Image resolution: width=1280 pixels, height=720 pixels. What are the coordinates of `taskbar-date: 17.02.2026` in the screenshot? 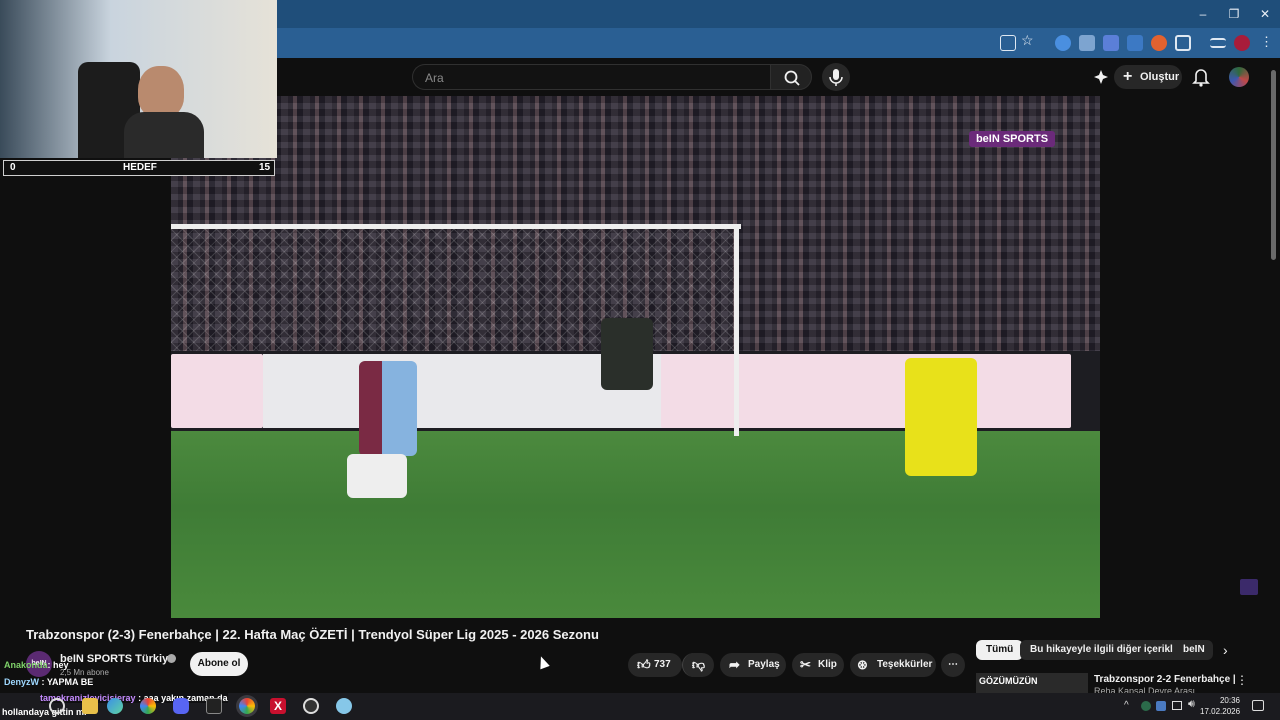 It's located at (1220, 711).